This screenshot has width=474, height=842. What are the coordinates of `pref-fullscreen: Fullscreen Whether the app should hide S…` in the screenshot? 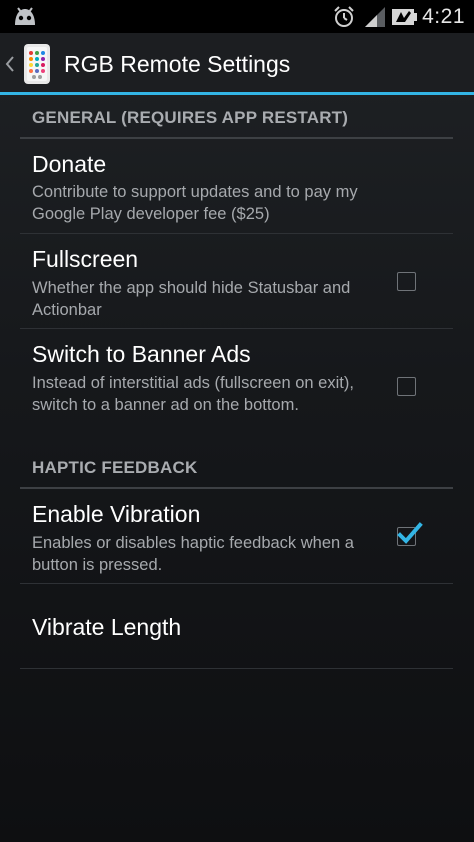 It's located at (237, 281).